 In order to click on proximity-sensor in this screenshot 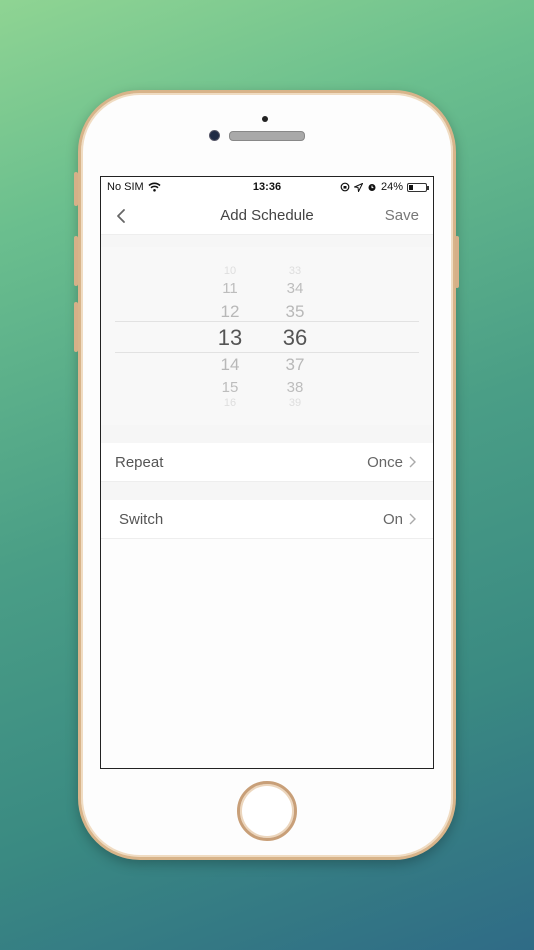, I will do `click(265, 119)`.